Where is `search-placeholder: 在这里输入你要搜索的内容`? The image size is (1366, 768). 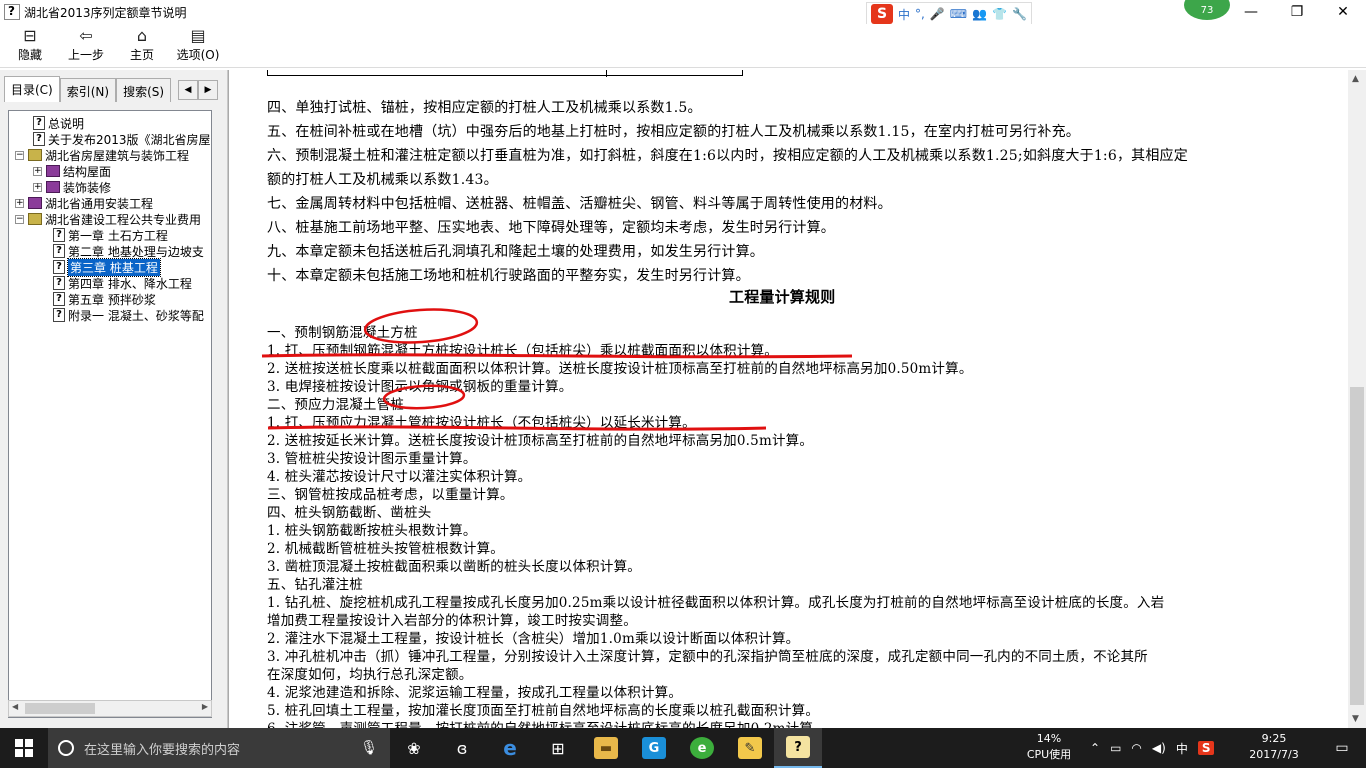 search-placeholder: 在这里输入你要搜索的内容 is located at coordinates (162, 750).